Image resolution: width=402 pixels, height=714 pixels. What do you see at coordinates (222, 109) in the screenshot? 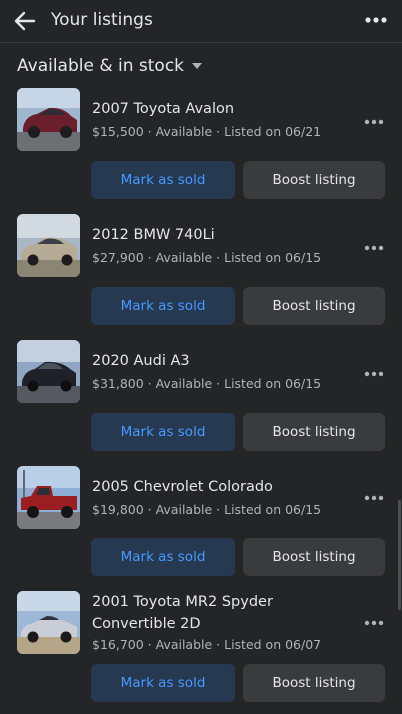
I see `listing-title: 2007 Toyota Avalon` at bounding box center [222, 109].